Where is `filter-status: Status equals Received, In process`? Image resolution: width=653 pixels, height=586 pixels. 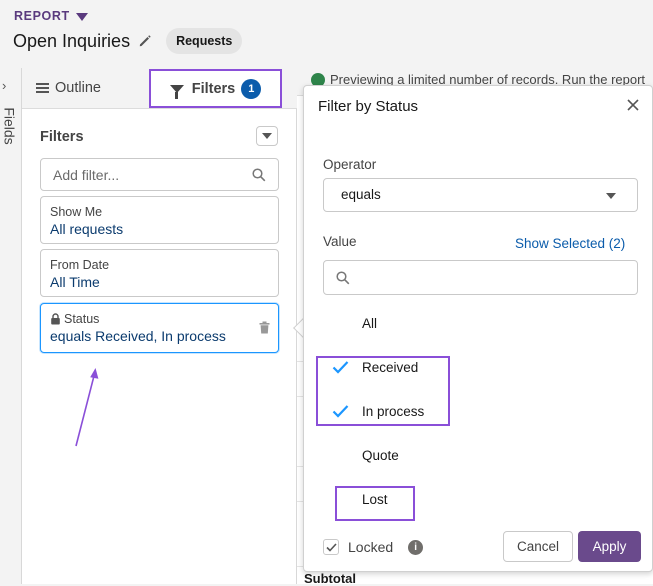
filter-status: Status equals Received, In process is located at coordinates (159, 328).